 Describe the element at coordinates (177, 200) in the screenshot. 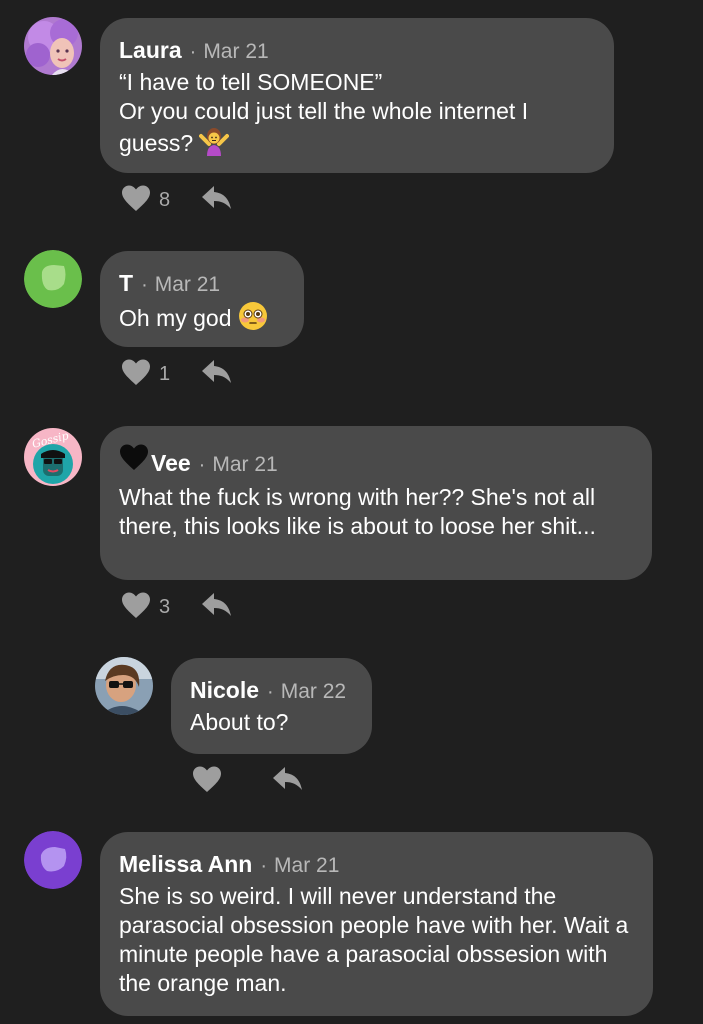

I see `comment-actions: 8` at that location.